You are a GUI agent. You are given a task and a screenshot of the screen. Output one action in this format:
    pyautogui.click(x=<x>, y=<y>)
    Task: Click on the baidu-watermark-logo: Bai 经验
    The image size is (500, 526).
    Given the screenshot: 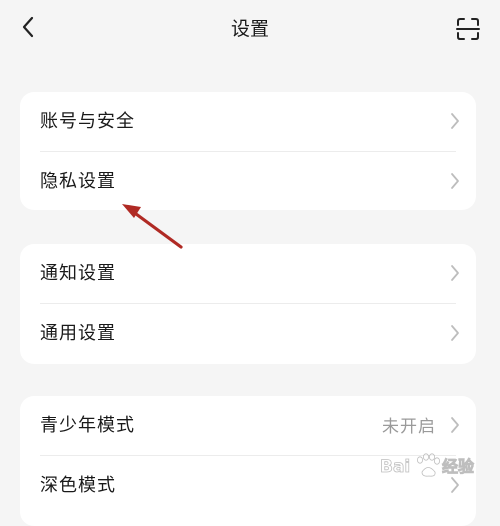 What is the action you would take?
    pyautogui.click(x=427, y=465)
    